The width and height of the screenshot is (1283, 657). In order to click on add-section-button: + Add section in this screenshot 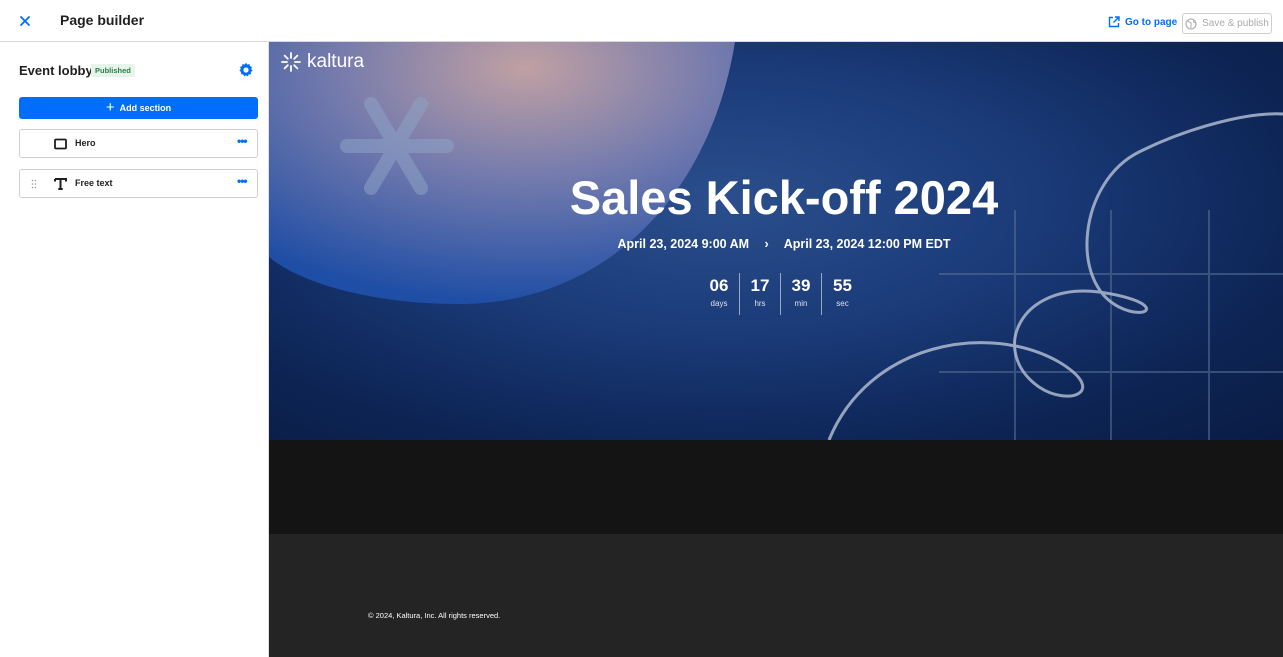, I will do `click(138, 108)`.